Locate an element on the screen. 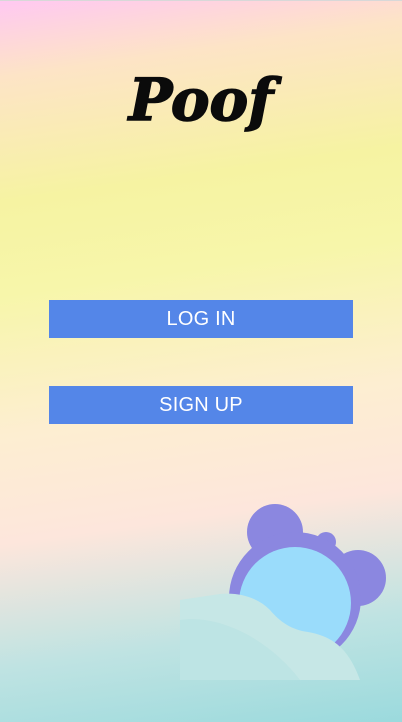 Image resolution: width=402 pixels, height=722 pixels. signup-button-label: SIGN UP is located at coordinates (201, 404).